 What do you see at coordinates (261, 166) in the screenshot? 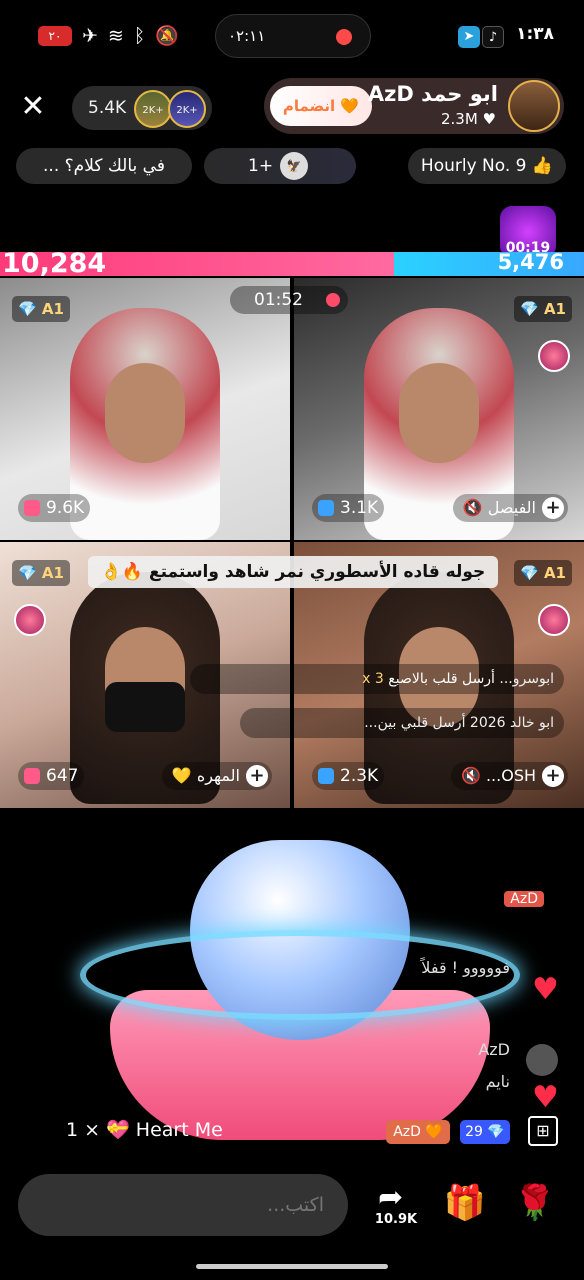
I see `rank-count: 1+` at bounding box center [261, 166].